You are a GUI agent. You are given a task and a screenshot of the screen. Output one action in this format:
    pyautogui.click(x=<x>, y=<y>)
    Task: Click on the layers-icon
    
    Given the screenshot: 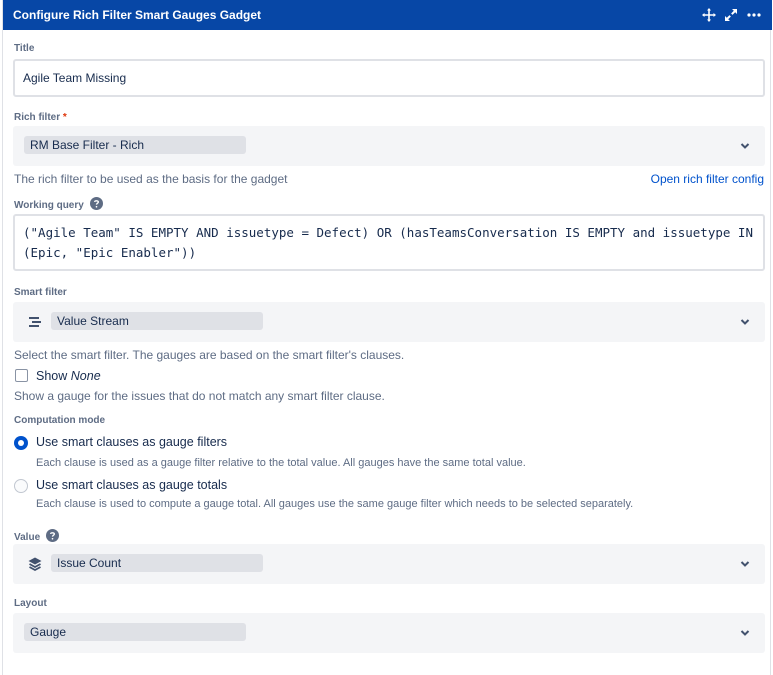 What is the action you would take?
    pyautogui.click(x=35, y=564)
    